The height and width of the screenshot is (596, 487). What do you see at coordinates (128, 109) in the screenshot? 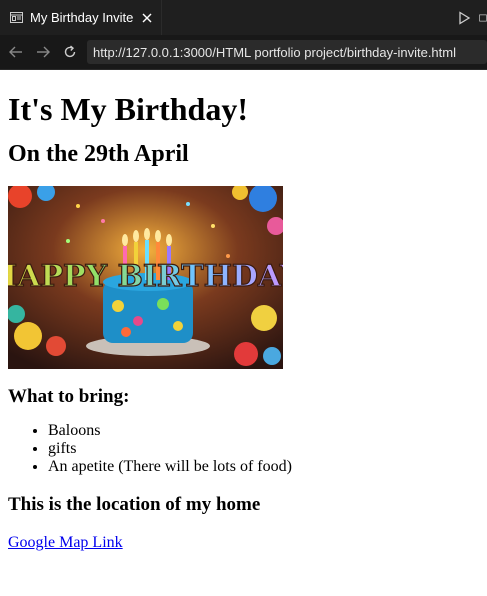
I see `page-title: It's My Birthday!` at bounding box center [128, 109].